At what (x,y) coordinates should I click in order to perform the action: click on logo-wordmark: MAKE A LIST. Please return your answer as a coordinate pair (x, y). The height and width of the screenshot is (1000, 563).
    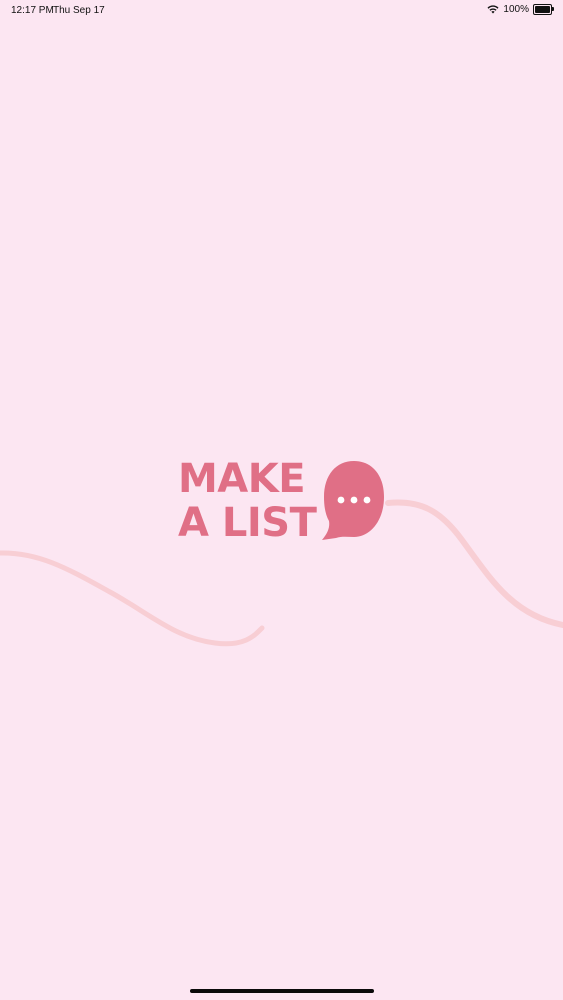
    Looking at the image, I should click on (247, 501).